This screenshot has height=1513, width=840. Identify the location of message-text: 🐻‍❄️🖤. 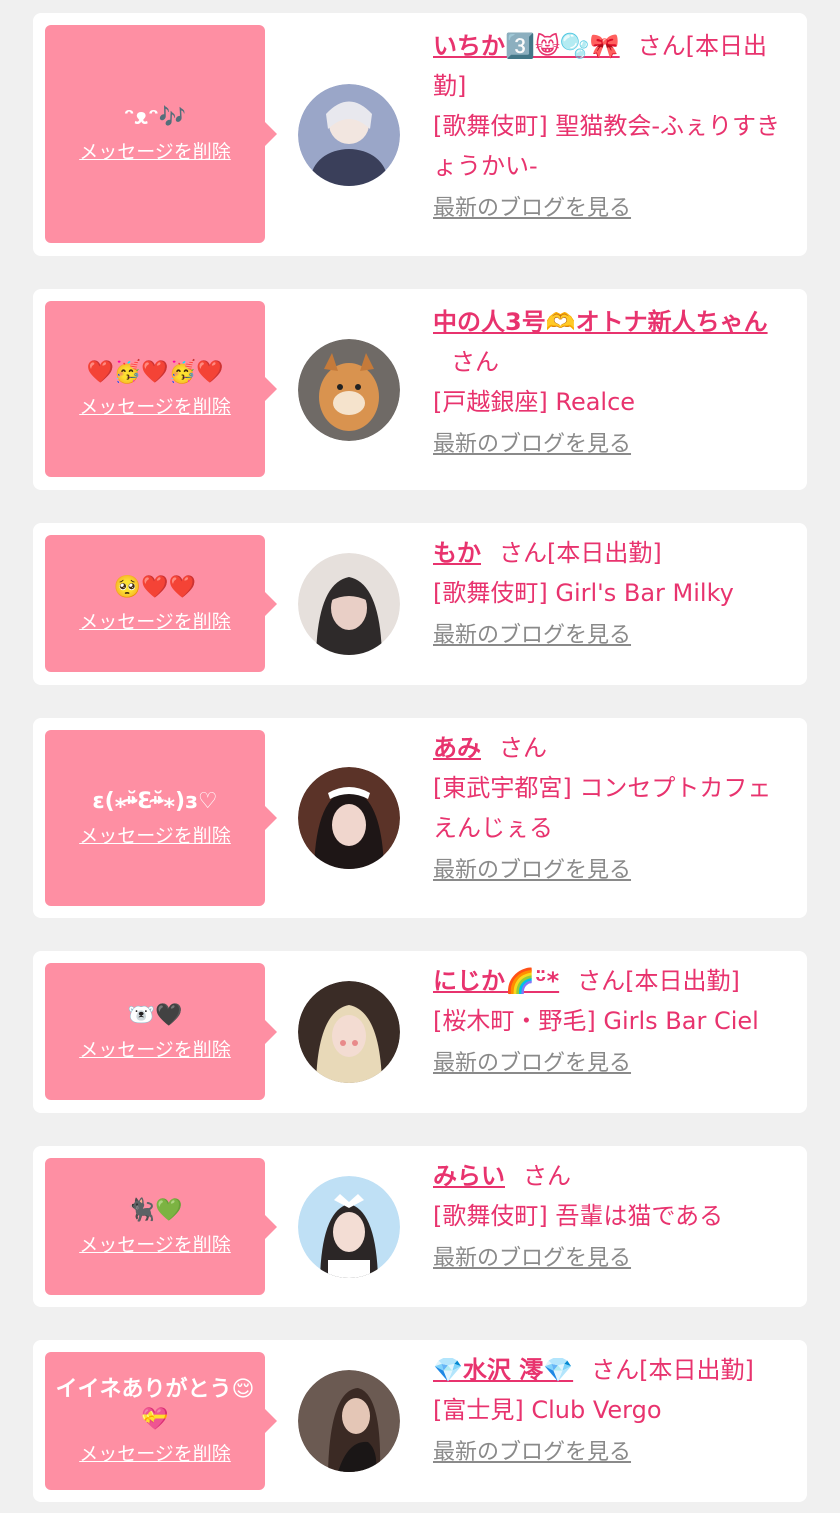
(155, 1015).